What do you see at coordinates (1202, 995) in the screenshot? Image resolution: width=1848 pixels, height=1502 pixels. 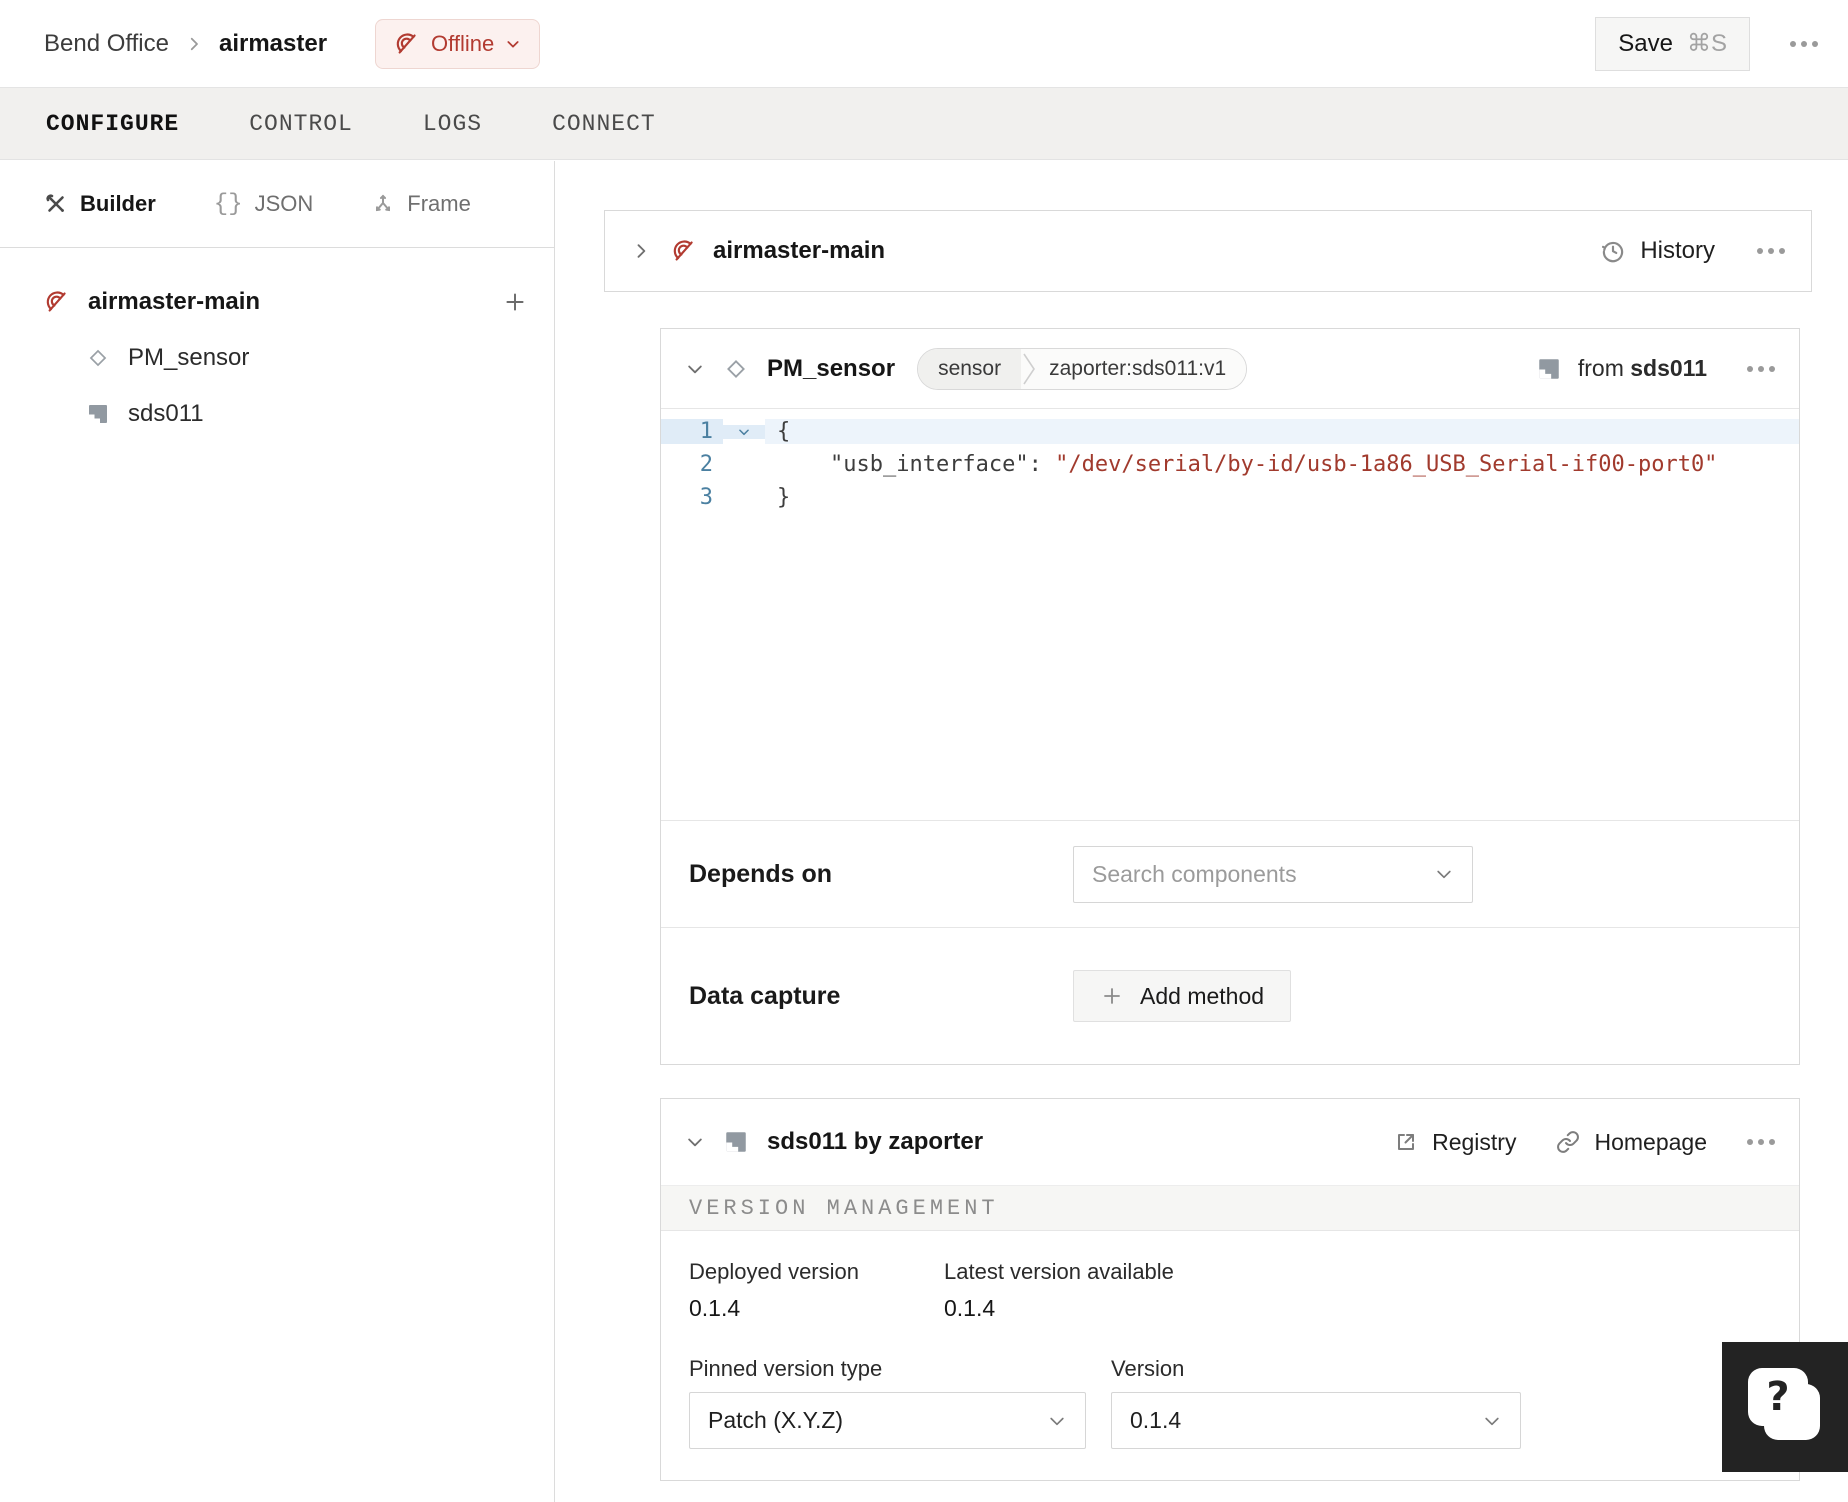 I see `add-method-label: Add method` at bounding box center [1202, 995].